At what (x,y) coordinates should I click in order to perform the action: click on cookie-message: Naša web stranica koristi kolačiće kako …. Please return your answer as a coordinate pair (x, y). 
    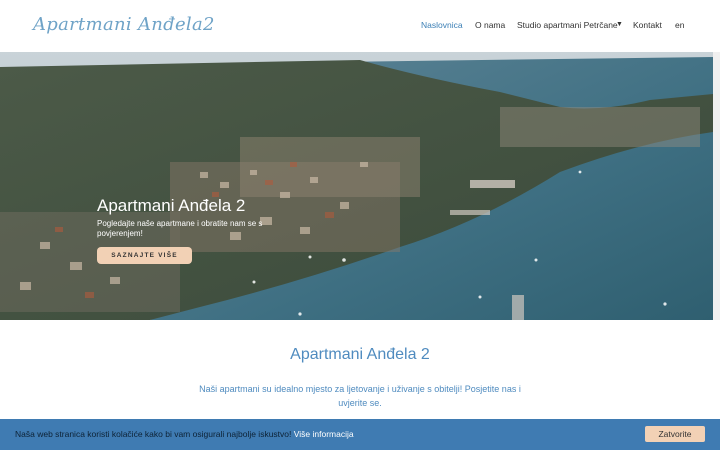
    Looking at the image, I should click on (153, 434).